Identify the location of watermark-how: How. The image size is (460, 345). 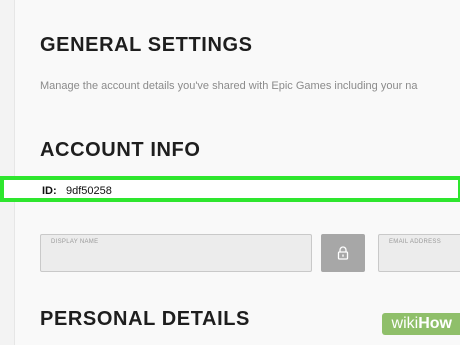
(435, 323).